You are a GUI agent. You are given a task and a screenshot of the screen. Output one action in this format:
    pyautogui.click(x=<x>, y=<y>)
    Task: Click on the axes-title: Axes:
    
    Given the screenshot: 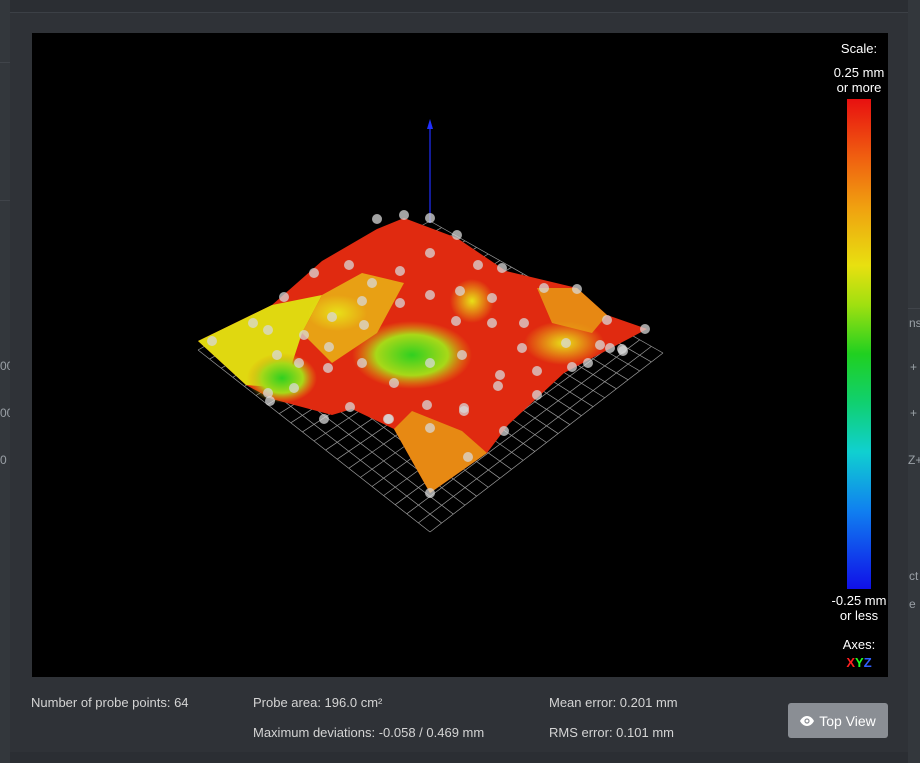 What is the action you would take?
    pyautogui.click(x=859, y=644)
    